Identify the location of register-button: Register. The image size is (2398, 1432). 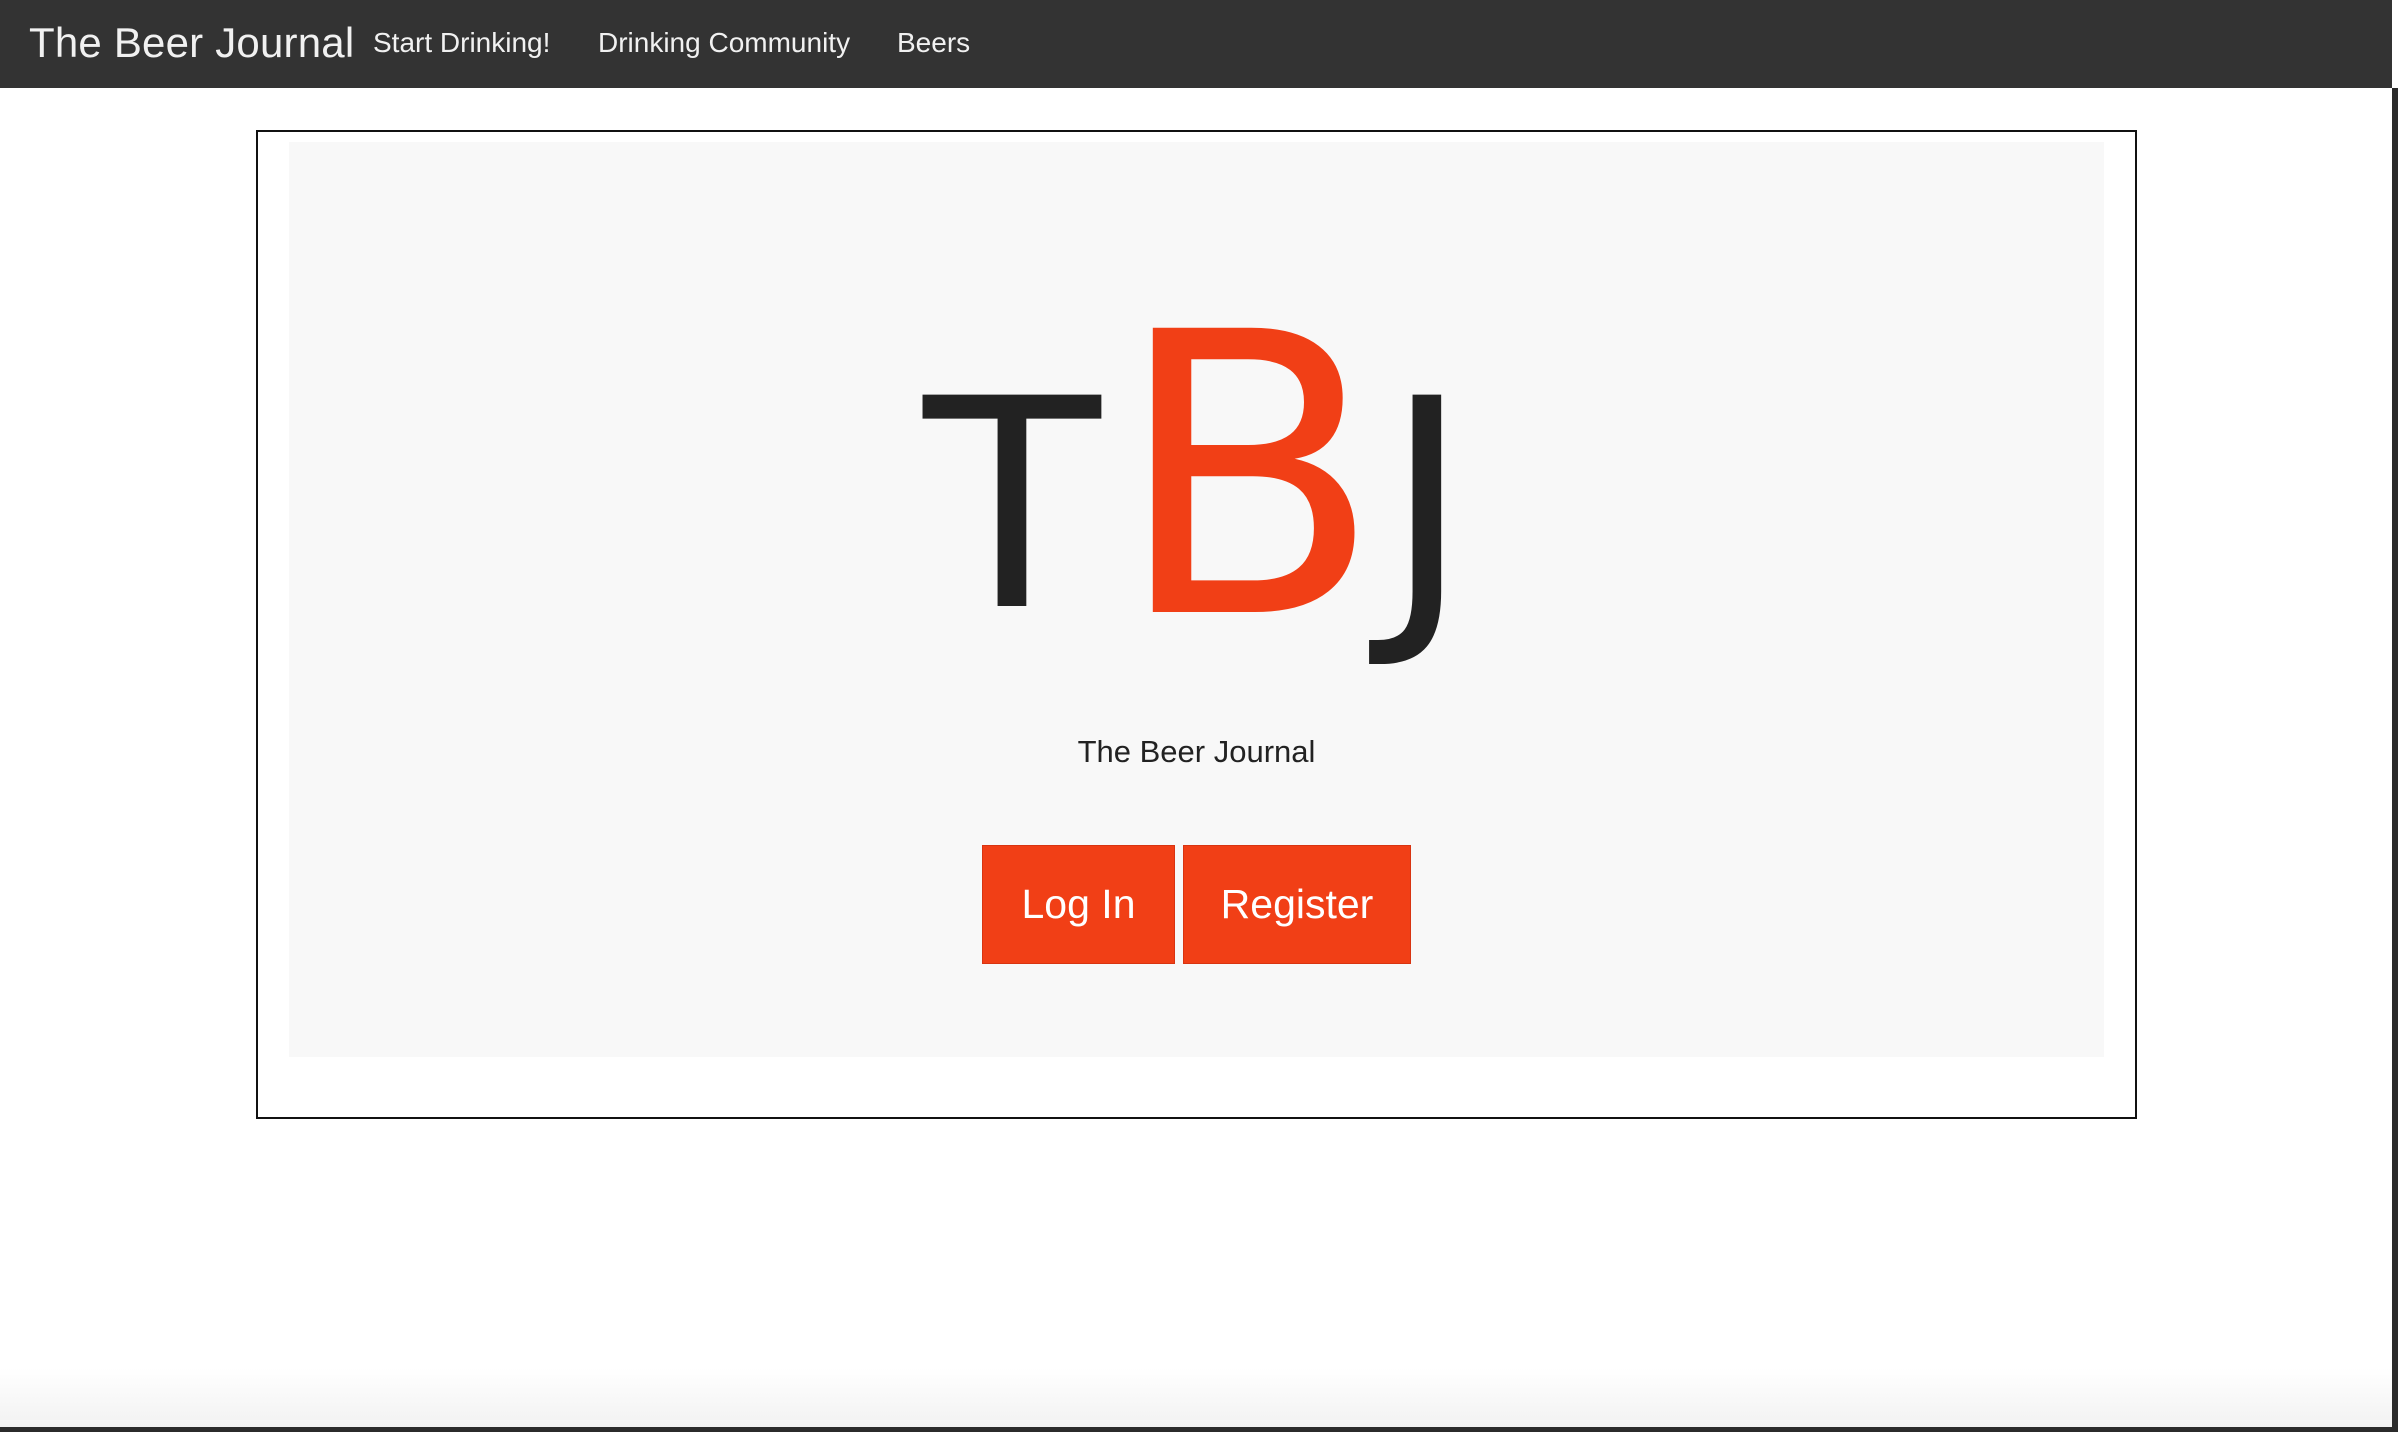
(1297, 904).